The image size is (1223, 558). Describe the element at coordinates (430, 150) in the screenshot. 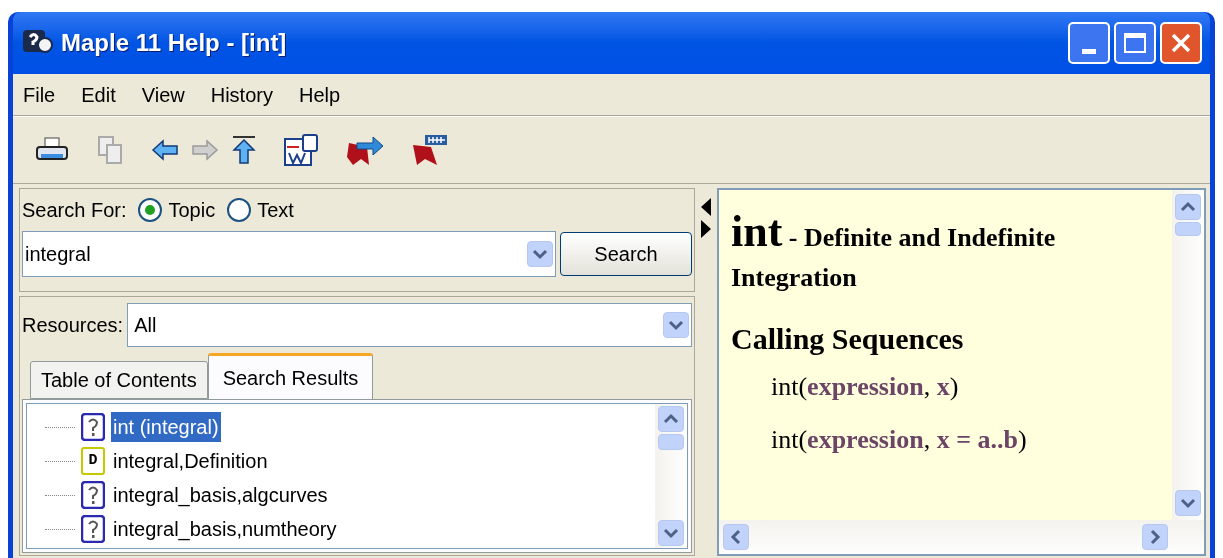

I see `table-export-icon` at that location.